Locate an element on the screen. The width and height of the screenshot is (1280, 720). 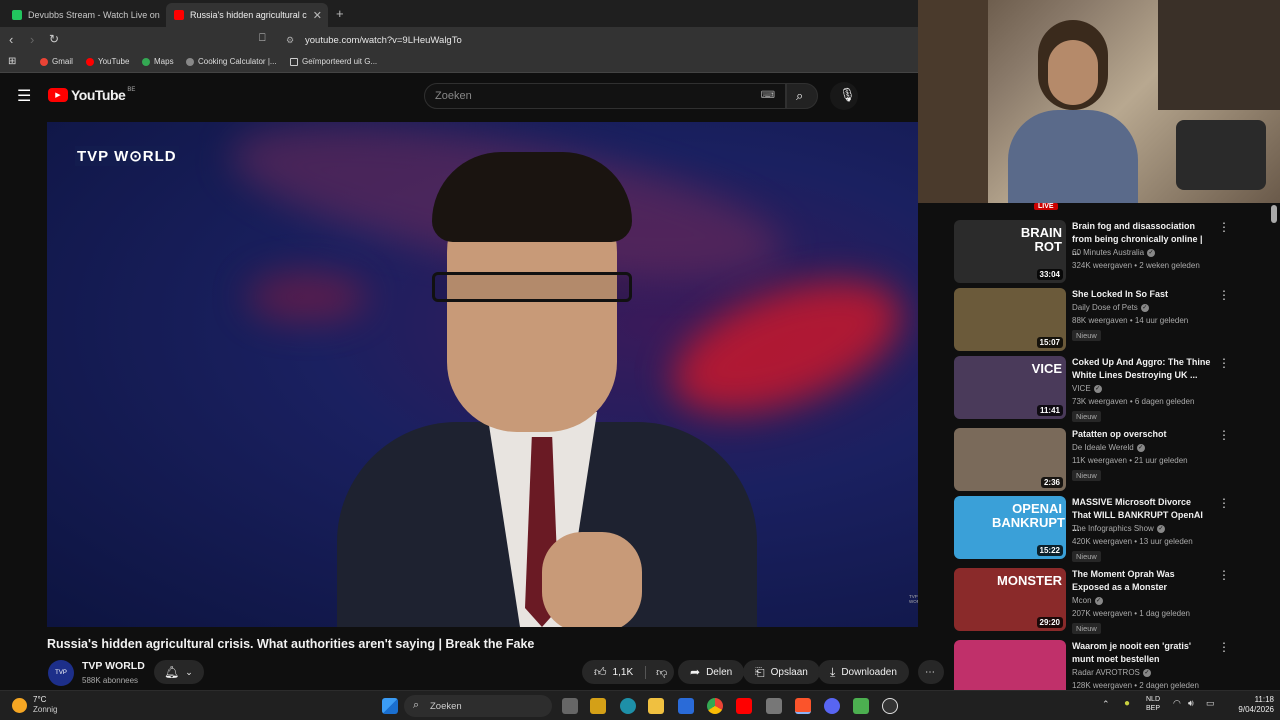
recommendation-channel: Daily Dose of Pets ✓ is located at coordinates (1110, 307).